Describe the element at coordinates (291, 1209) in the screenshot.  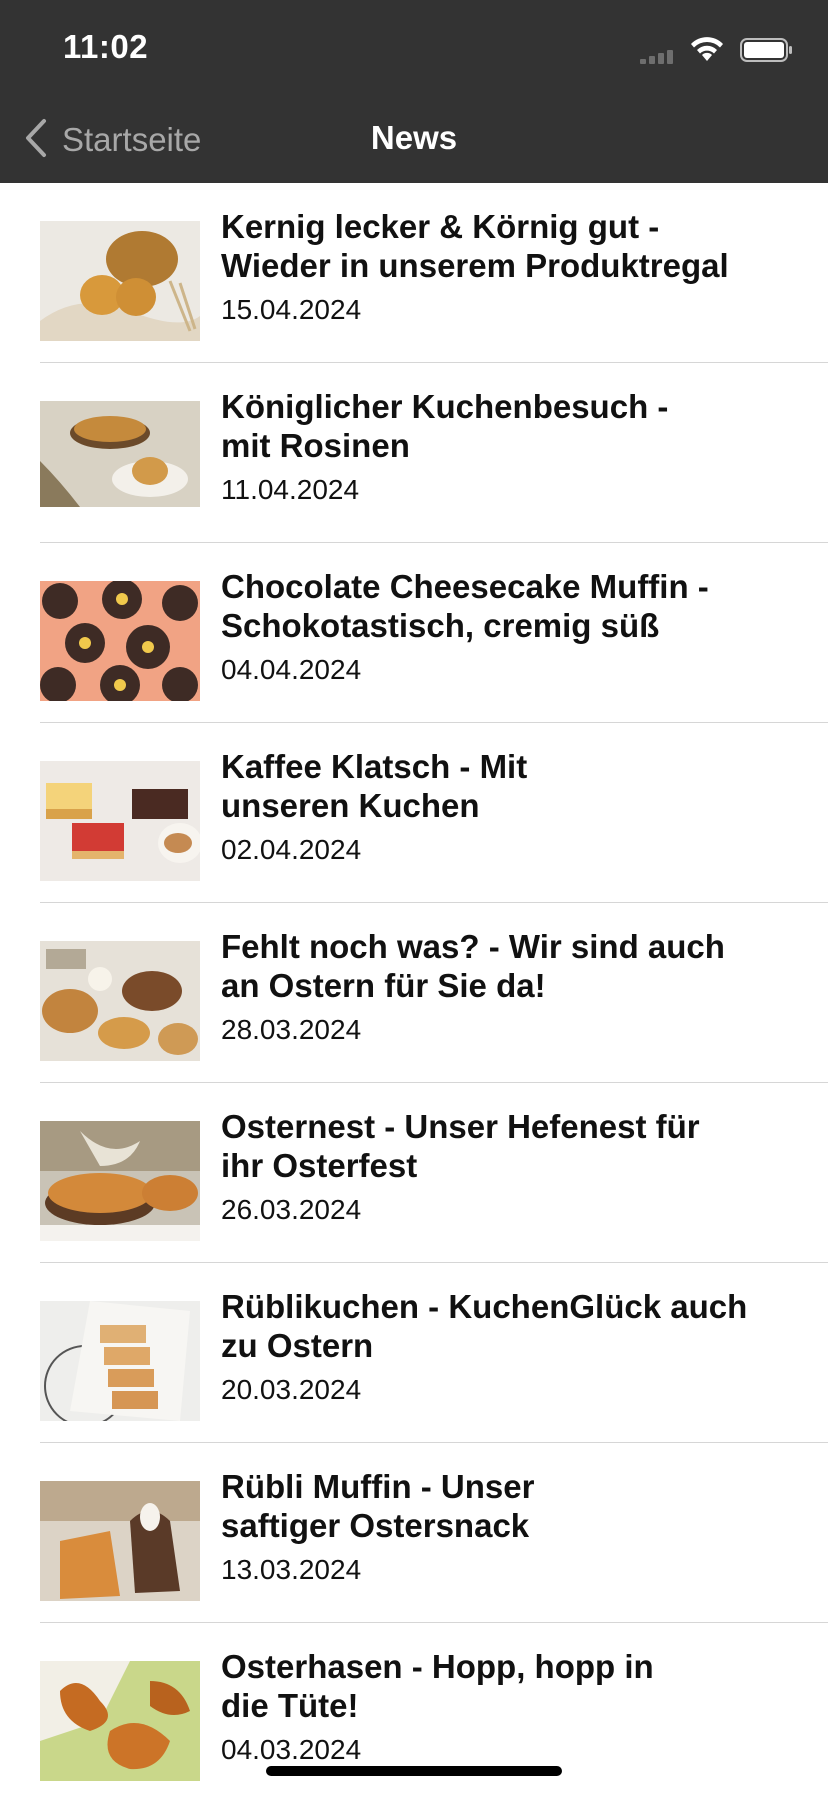
I see `news-date: 26.03.2024` at that location.